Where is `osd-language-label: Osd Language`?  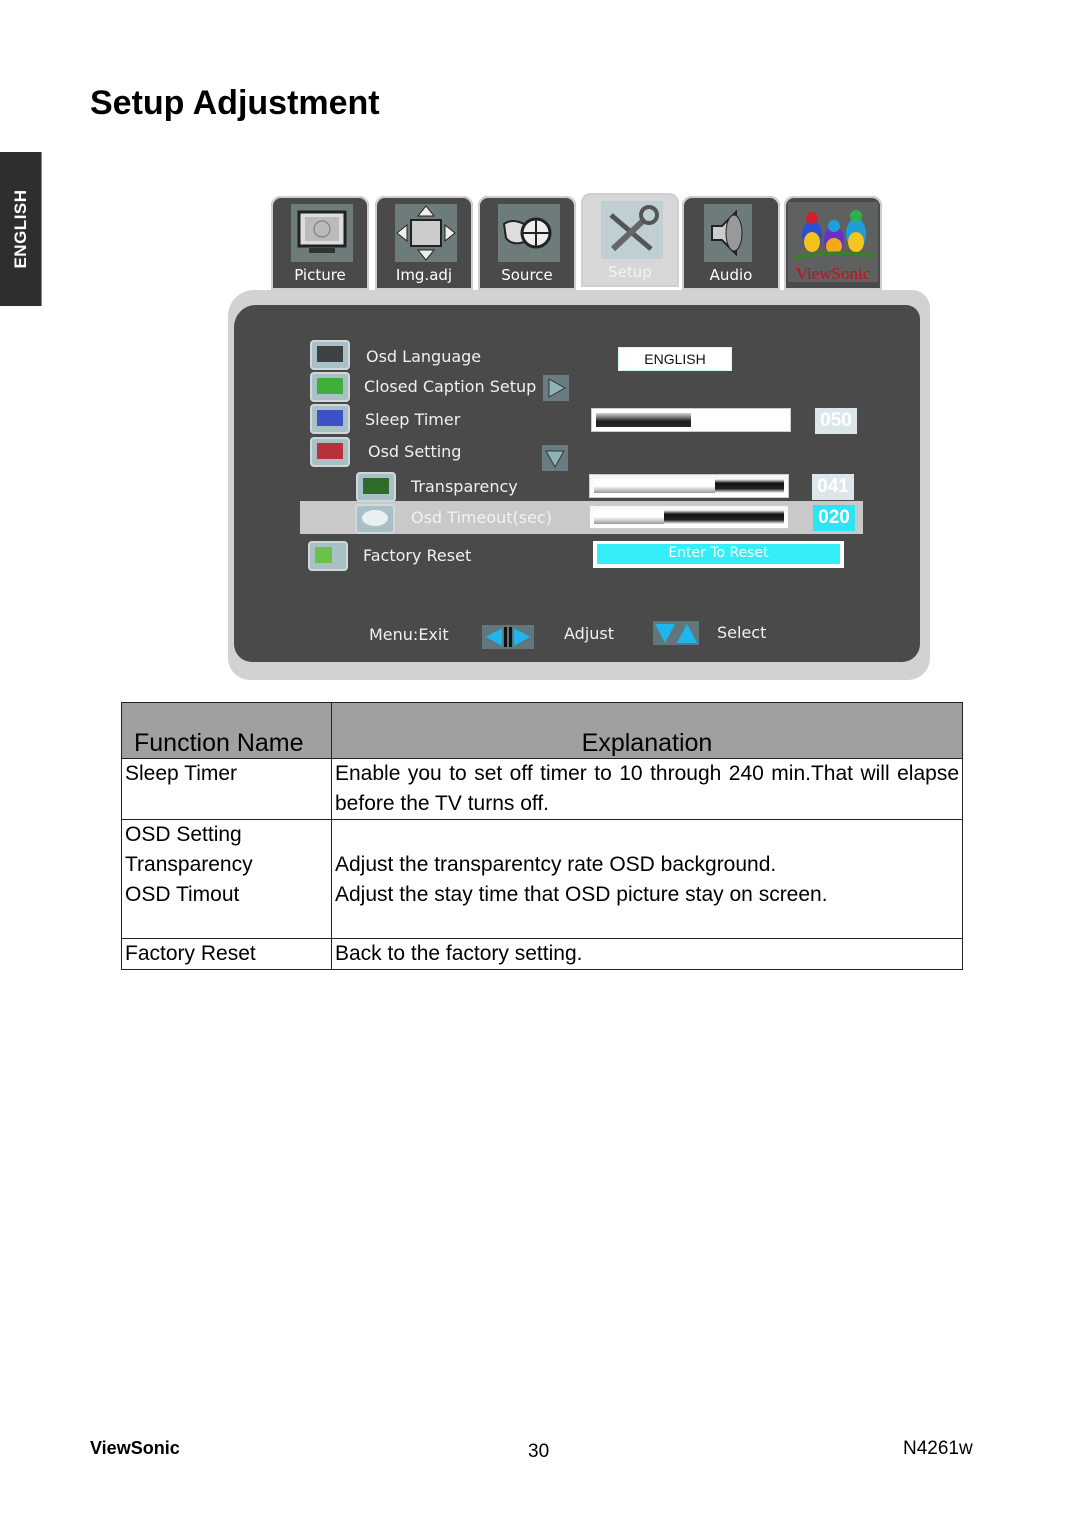
osd-language-label: Osd Language is located at coordinates (423, 356).